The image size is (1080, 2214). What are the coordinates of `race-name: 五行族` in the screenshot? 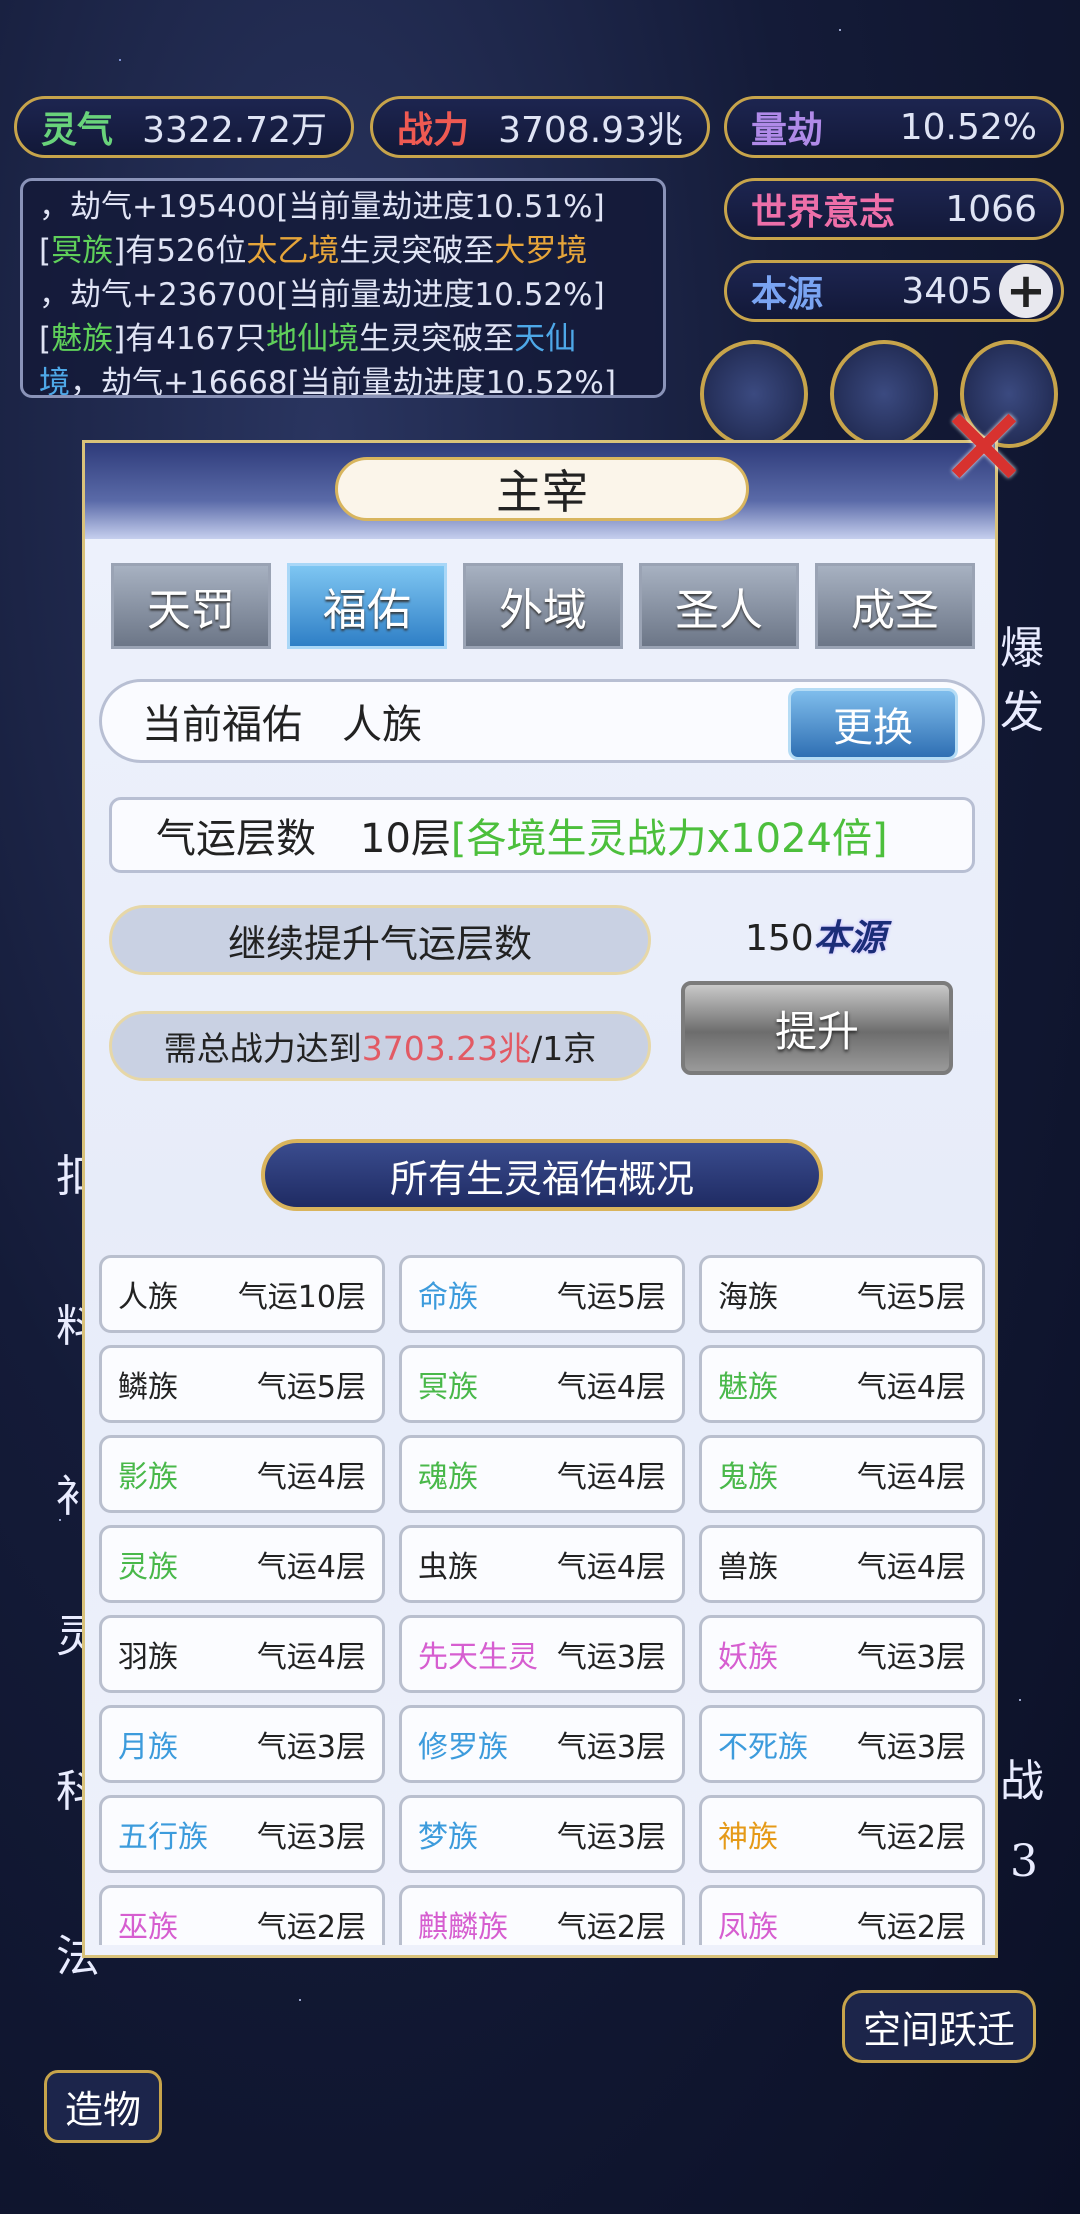 It's located at (163, 1837).